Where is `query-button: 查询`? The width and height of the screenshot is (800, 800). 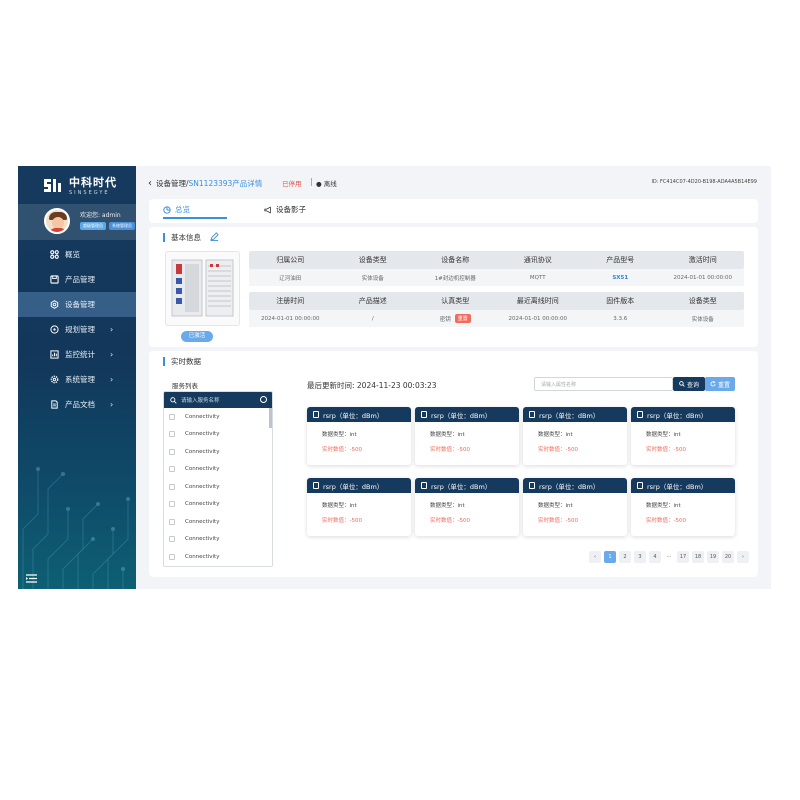
query-button: 查询 is located at coordinates (689, 384).